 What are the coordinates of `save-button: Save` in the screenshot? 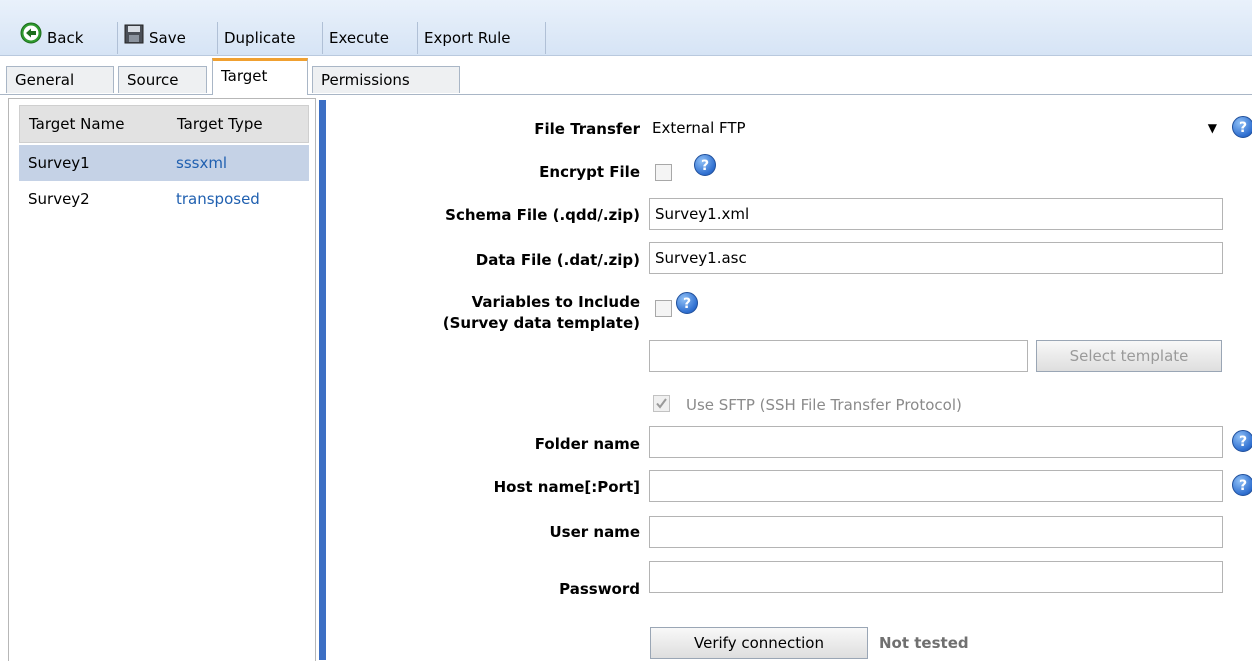 It's located at (168, 38).